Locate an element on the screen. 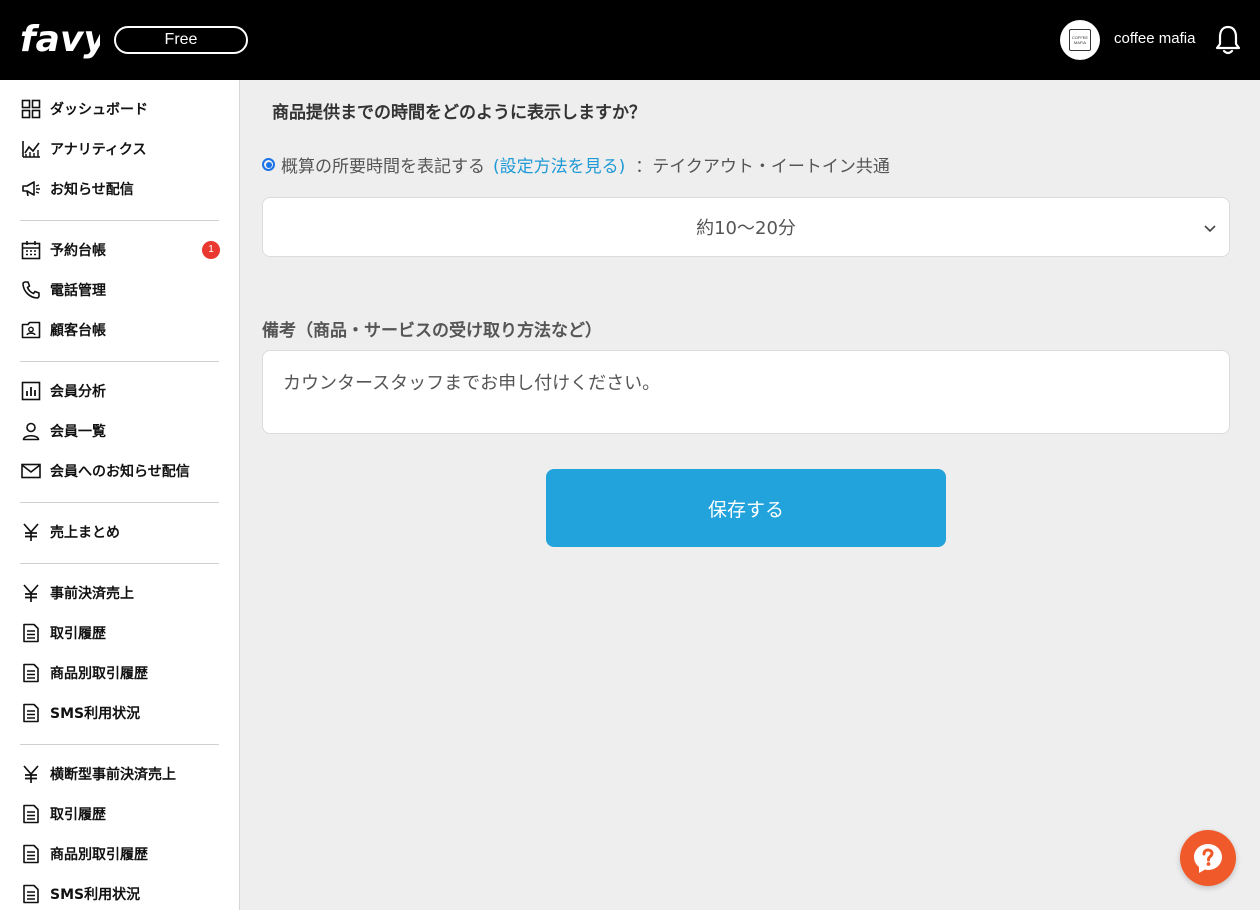  sidebar-item-product-transactions: 商品別取引履歴 is located at coordinates (120, 673).